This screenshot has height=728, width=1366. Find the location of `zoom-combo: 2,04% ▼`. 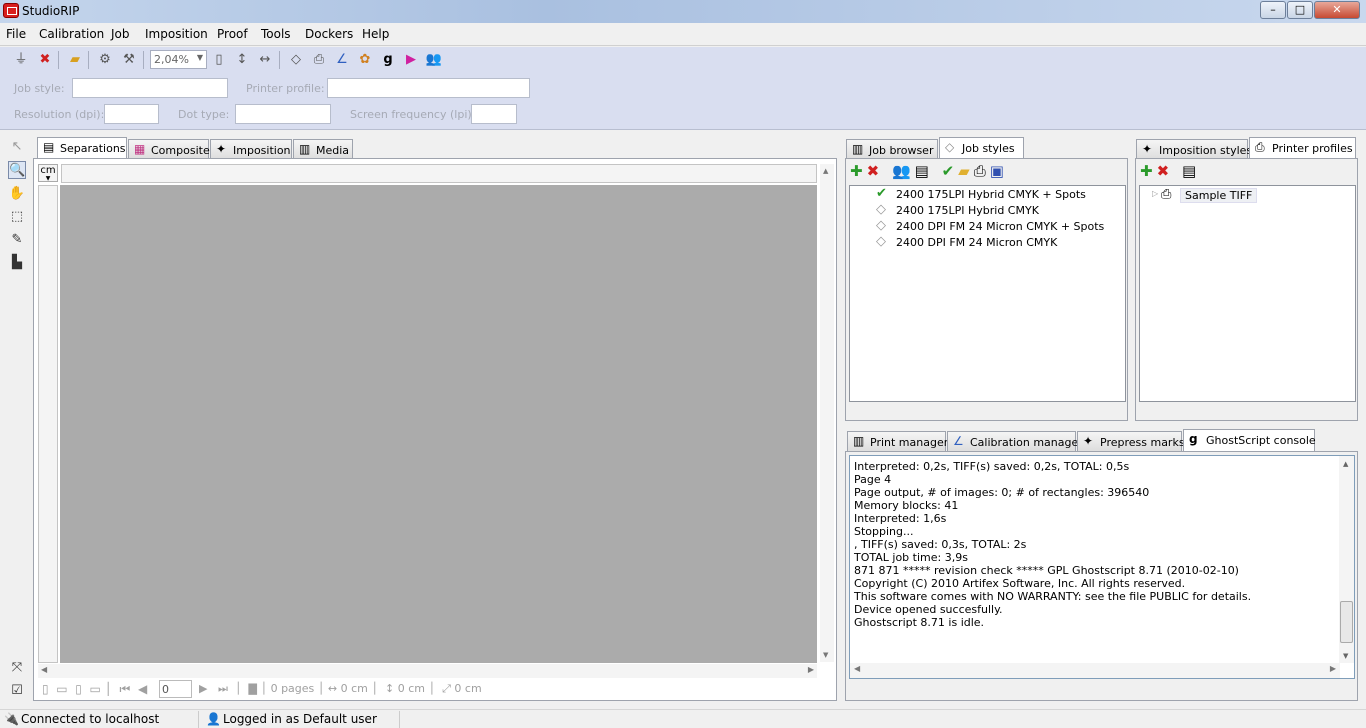

zoom-combo: 2,04% ▼ is located at coordinates (178, 59).